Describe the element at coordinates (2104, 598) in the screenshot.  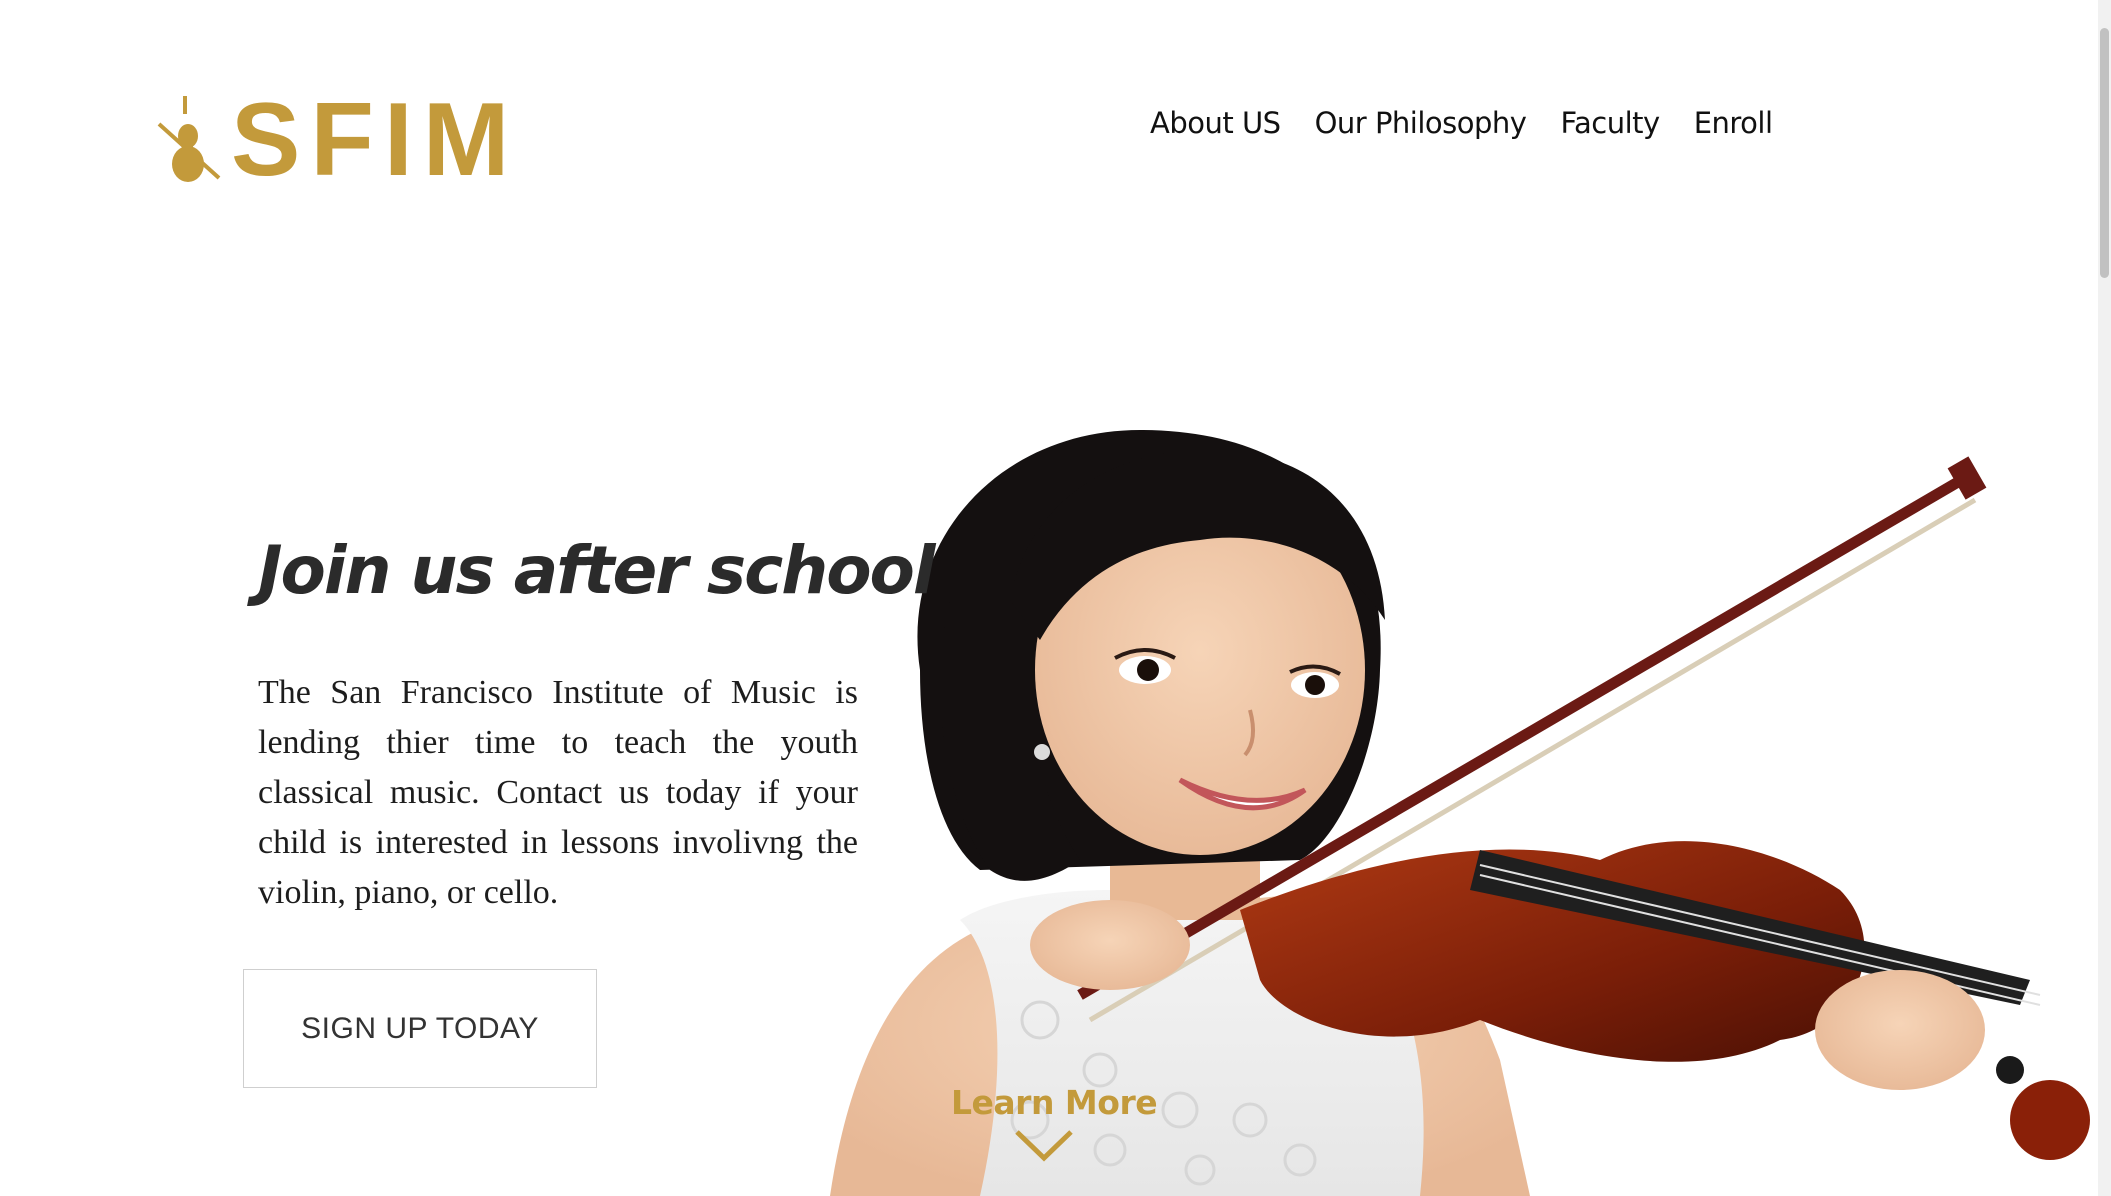
I see `page-scrollbar` at that location.